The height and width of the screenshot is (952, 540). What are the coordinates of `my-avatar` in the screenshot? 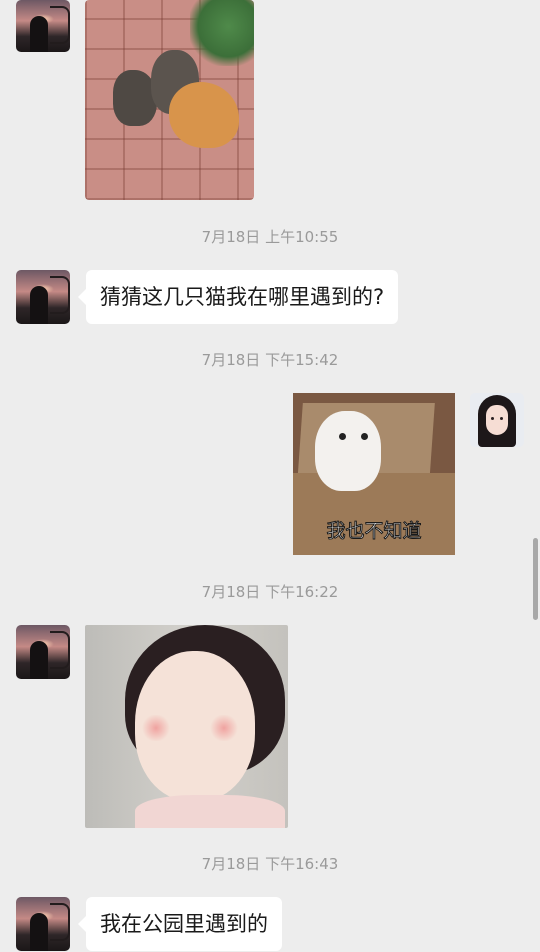 It's located at (497, 420).